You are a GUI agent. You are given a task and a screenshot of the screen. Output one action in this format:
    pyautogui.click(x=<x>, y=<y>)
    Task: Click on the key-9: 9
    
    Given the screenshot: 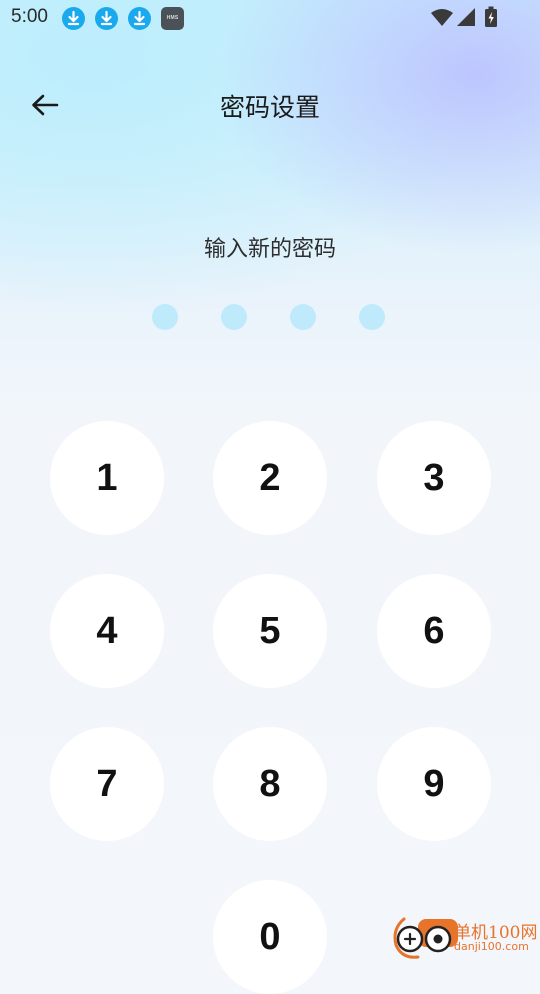 What is the action you would take?
    pyautogui.click(x=434, y=784)
    